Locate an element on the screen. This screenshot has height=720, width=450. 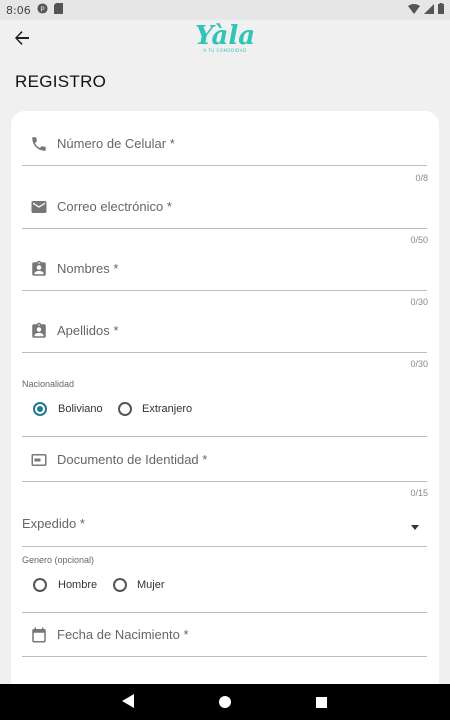
arrow-back-icon is located at coordinates (22, 40).